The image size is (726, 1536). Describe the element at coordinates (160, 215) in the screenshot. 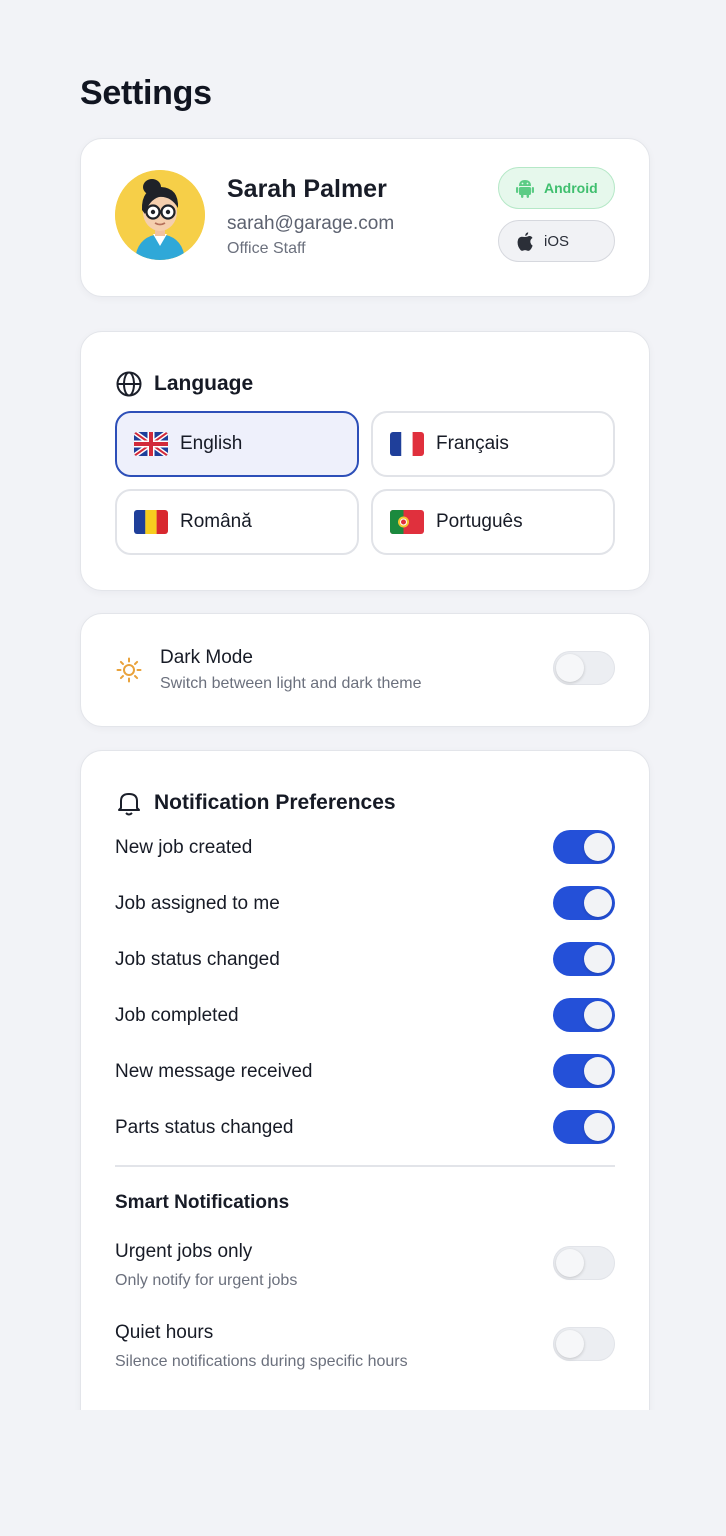

I see `avatar` at that location.